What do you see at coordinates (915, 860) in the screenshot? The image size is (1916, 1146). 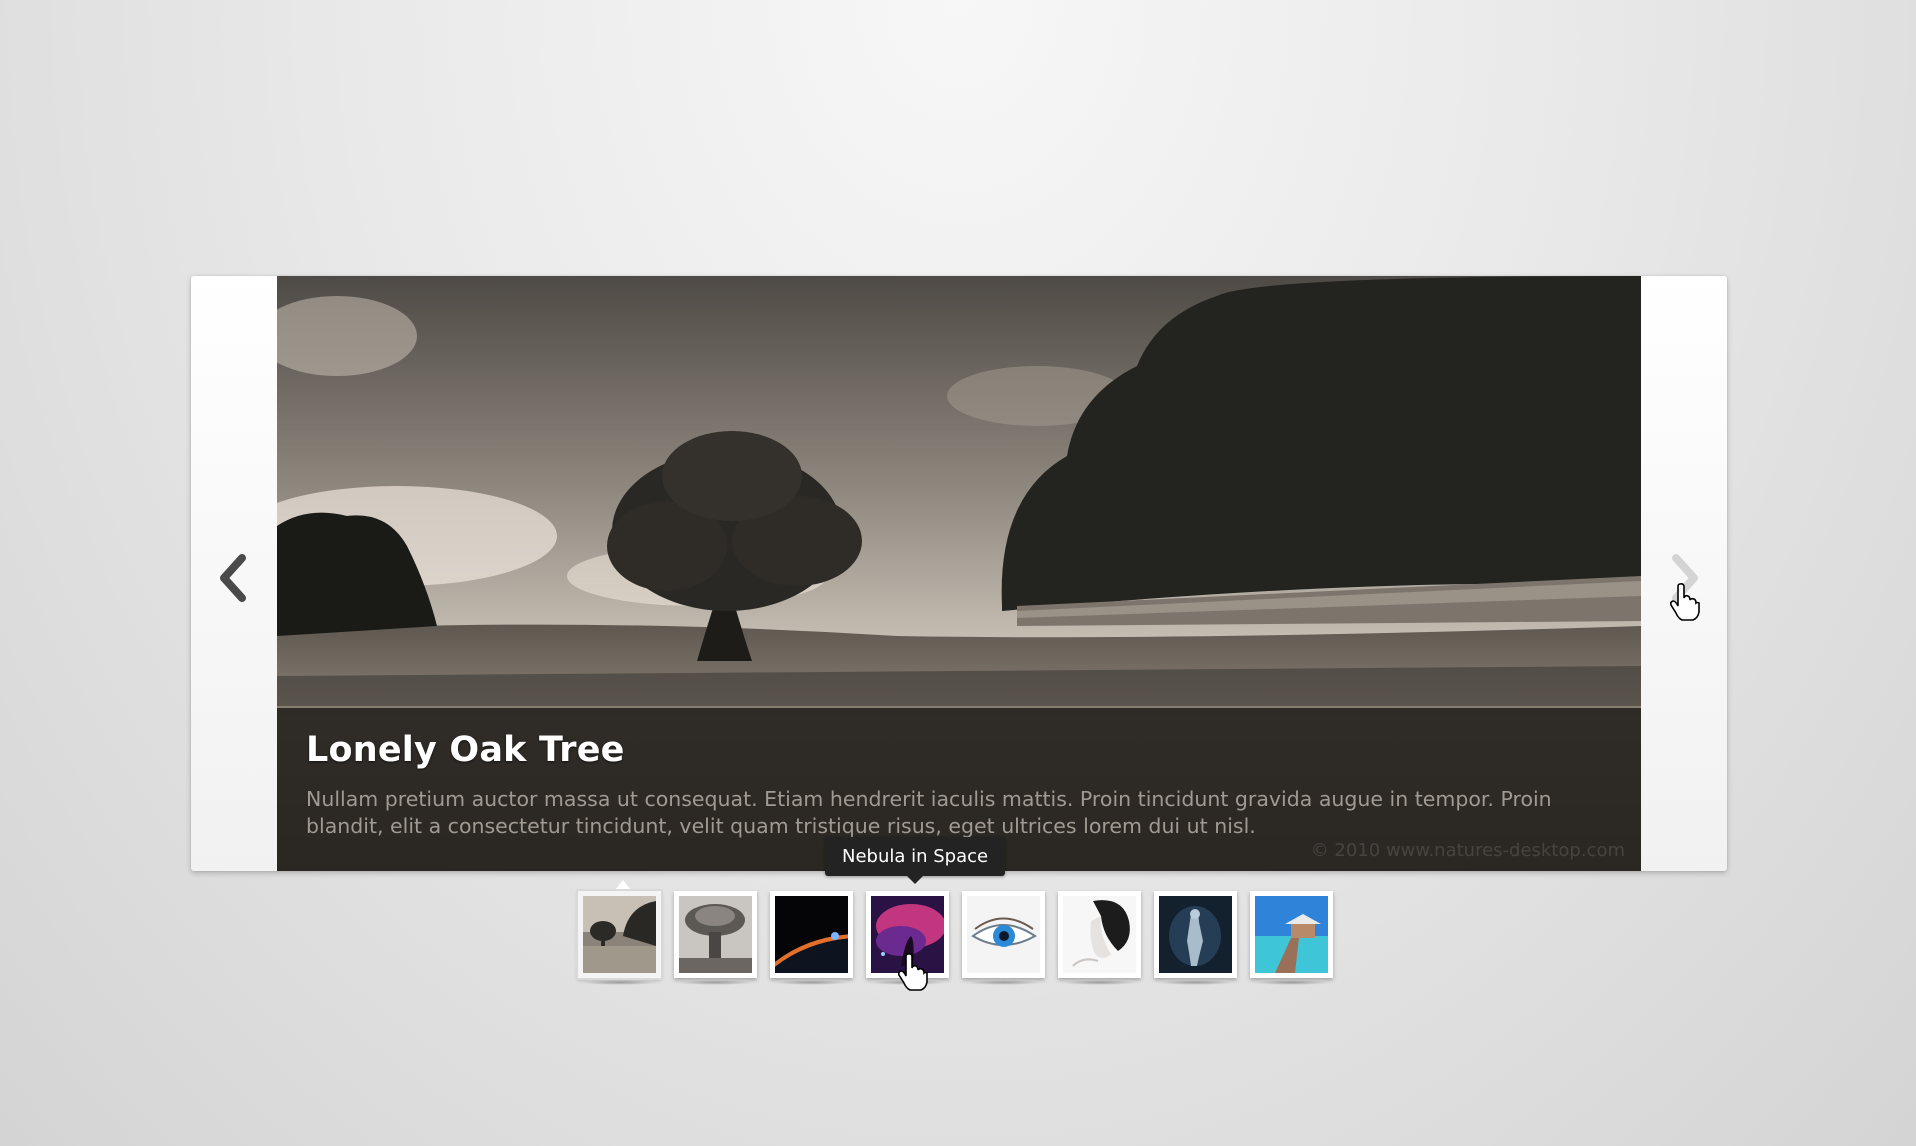 I see `thumbnail-tooltip: Nebula in Space` at bounding box center [915, 860].